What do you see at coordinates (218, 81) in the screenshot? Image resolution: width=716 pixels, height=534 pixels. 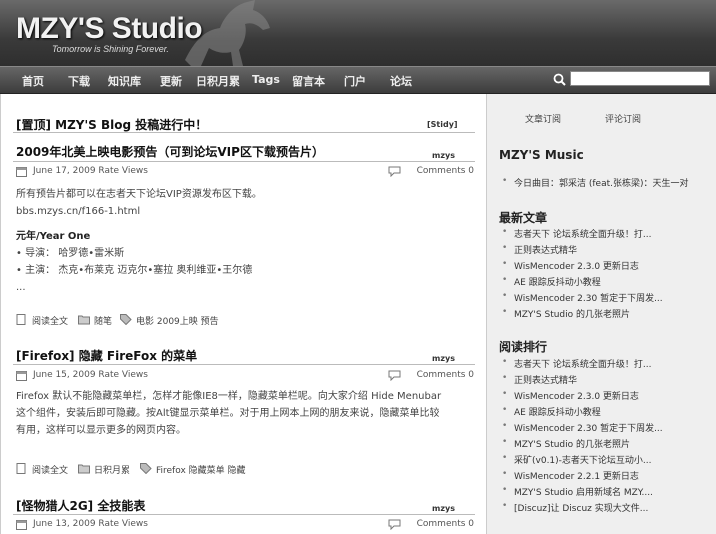 I see `nav-daily: 日积月累` at bounding box center [218, 81].